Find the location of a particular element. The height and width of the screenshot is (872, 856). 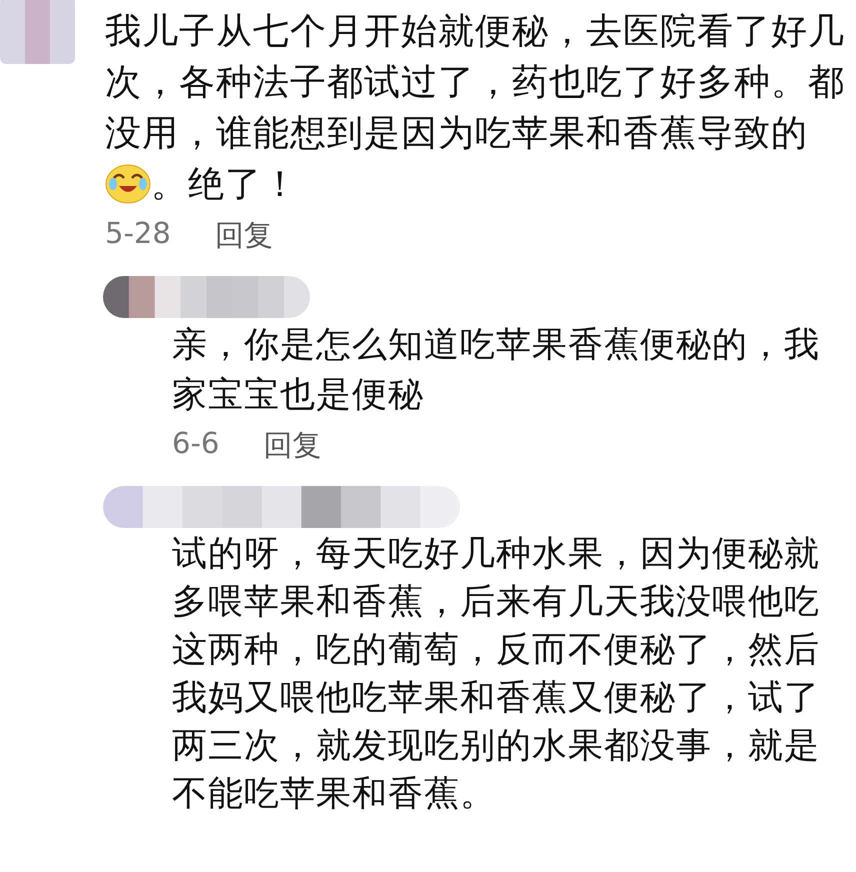

laughing-emoji-icon is located at coordinates (128, 183).